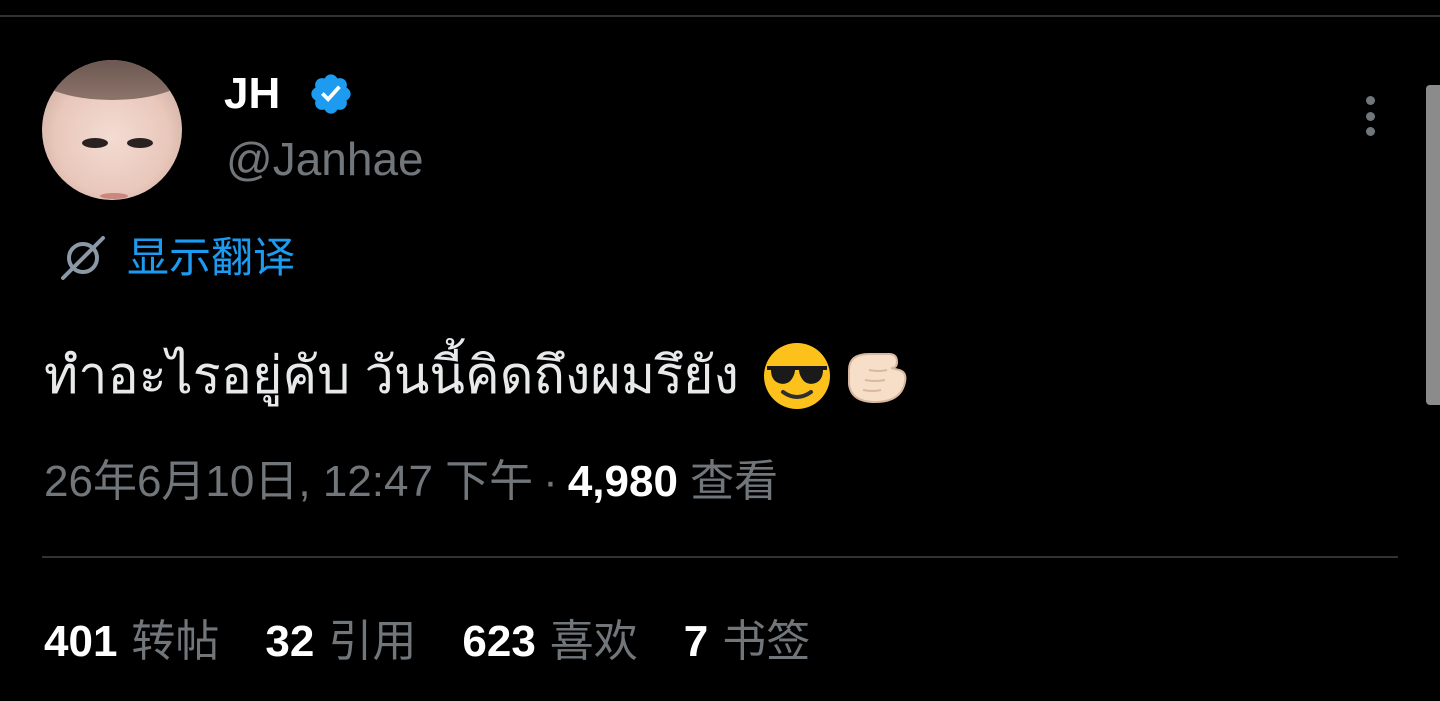 The image size is (1440, 701). I want to click on verified-badge-icon, so click(331, 94).